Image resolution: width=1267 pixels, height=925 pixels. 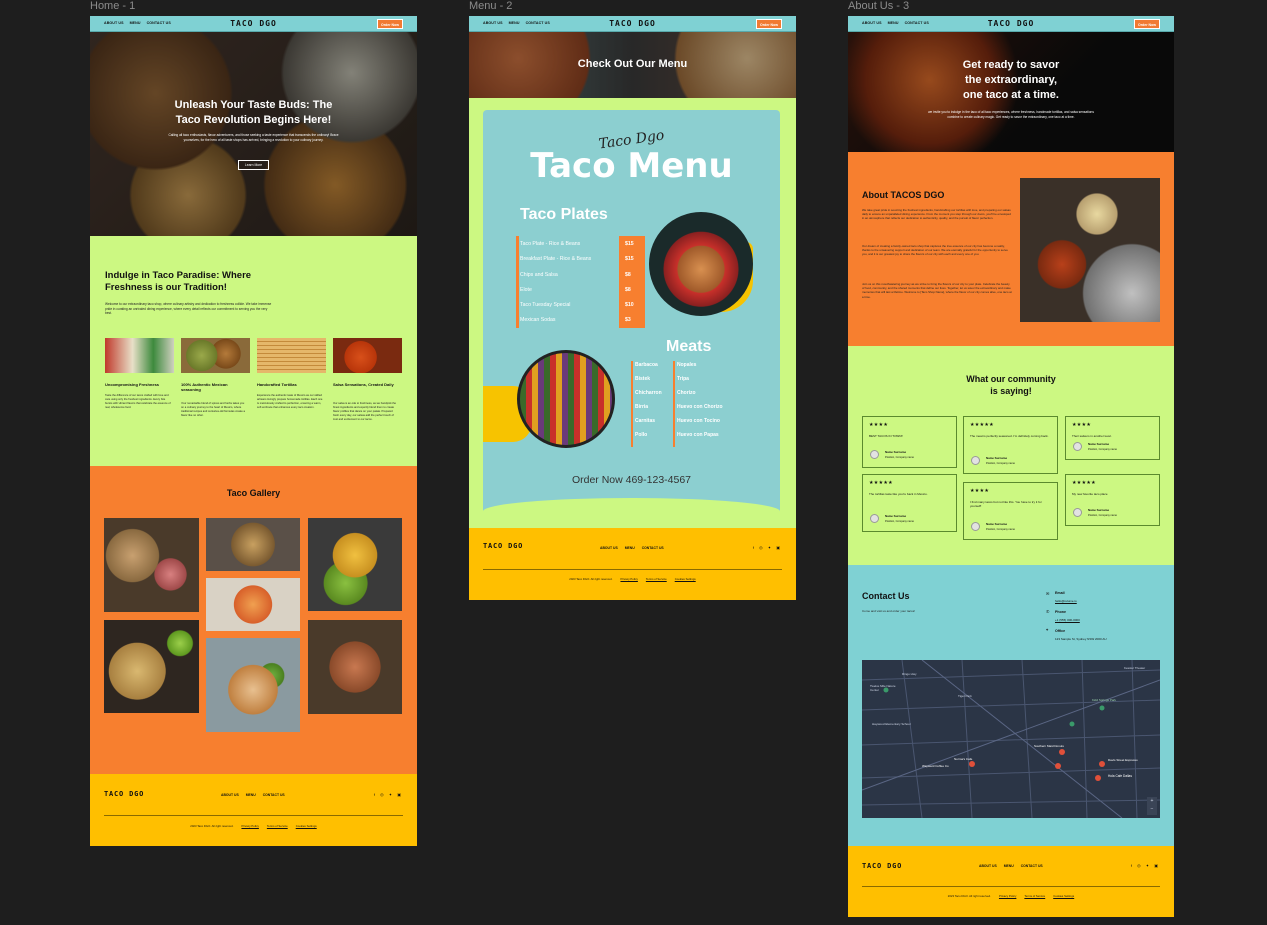 What do you see at coordinates (631, 480) in the screenshot?
I see `menu-order-phone: Order Now 469-123-4567` at bounding box center [631, 480].